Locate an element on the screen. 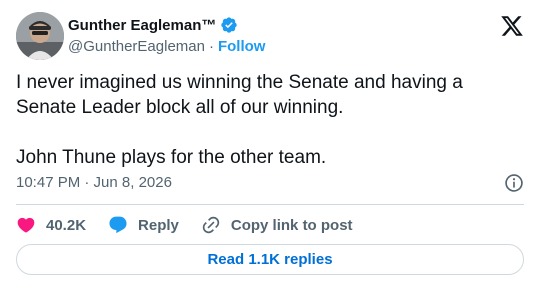  link-icon is located at coordinates (211, 225).